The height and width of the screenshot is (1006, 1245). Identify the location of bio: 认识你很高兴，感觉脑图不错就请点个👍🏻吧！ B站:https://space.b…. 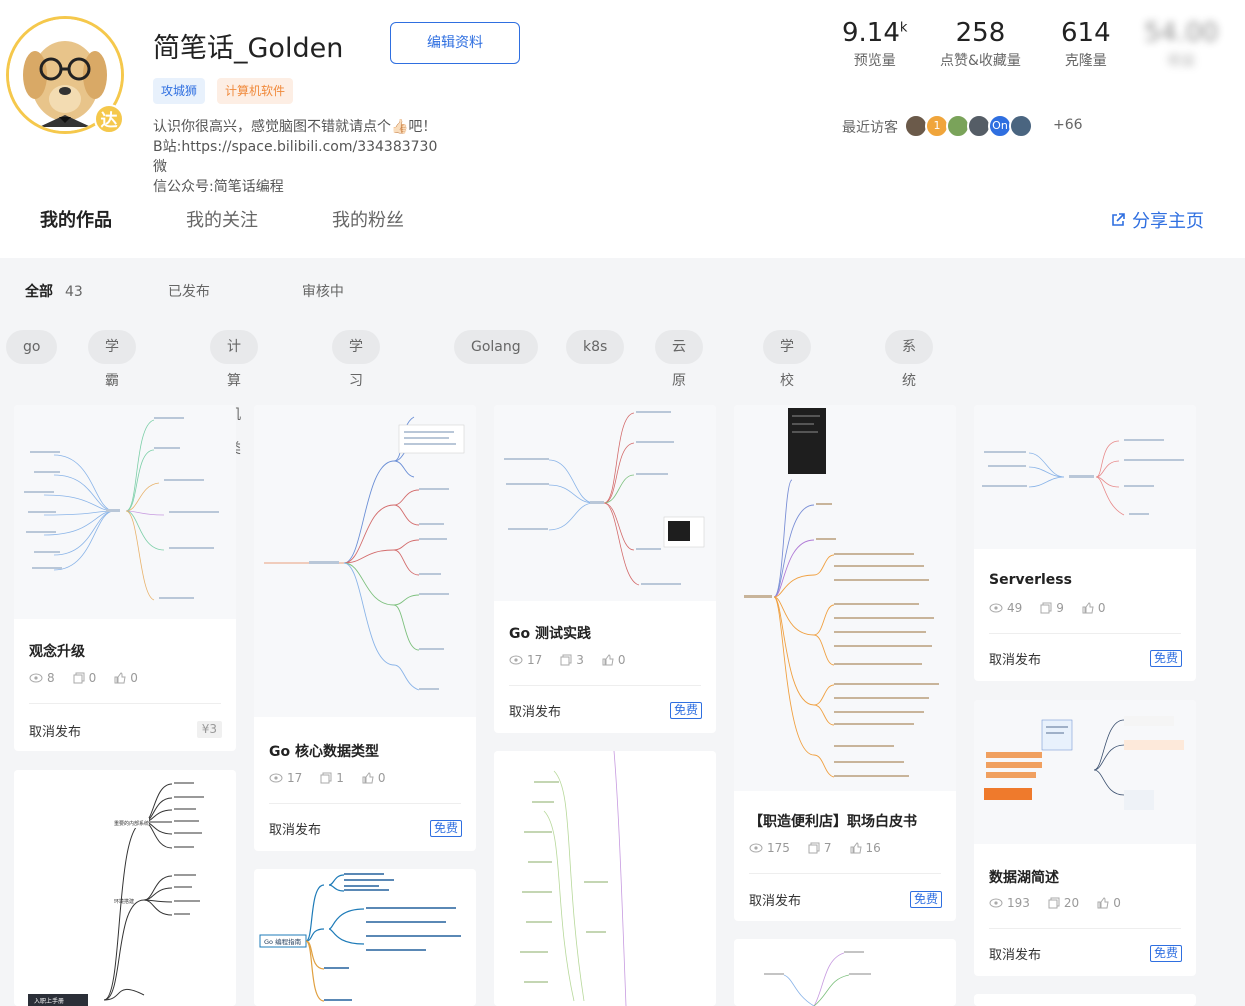
(303, 157).